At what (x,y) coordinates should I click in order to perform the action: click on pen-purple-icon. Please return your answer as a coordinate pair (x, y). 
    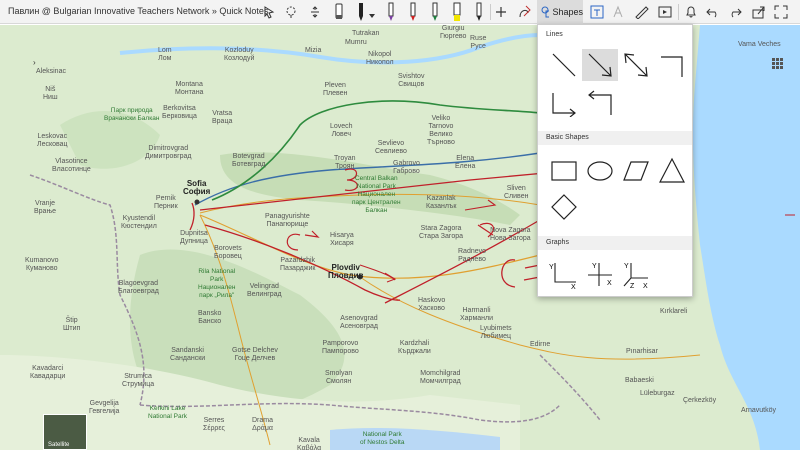
    Looking at the image, I should click on (391, 12).